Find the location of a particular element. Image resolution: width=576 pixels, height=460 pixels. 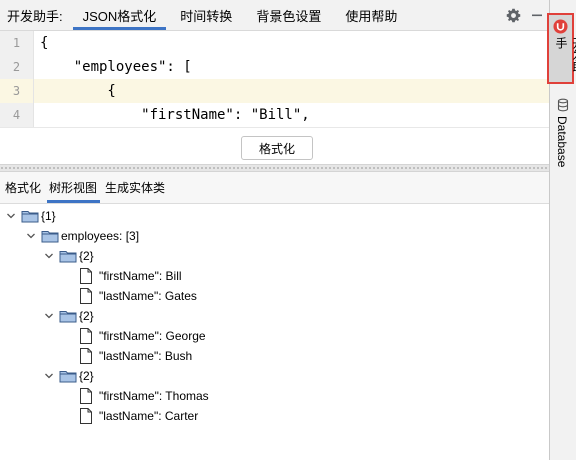

tree-leaf: "firstName": Thomas is located at coordinates (144, 396).